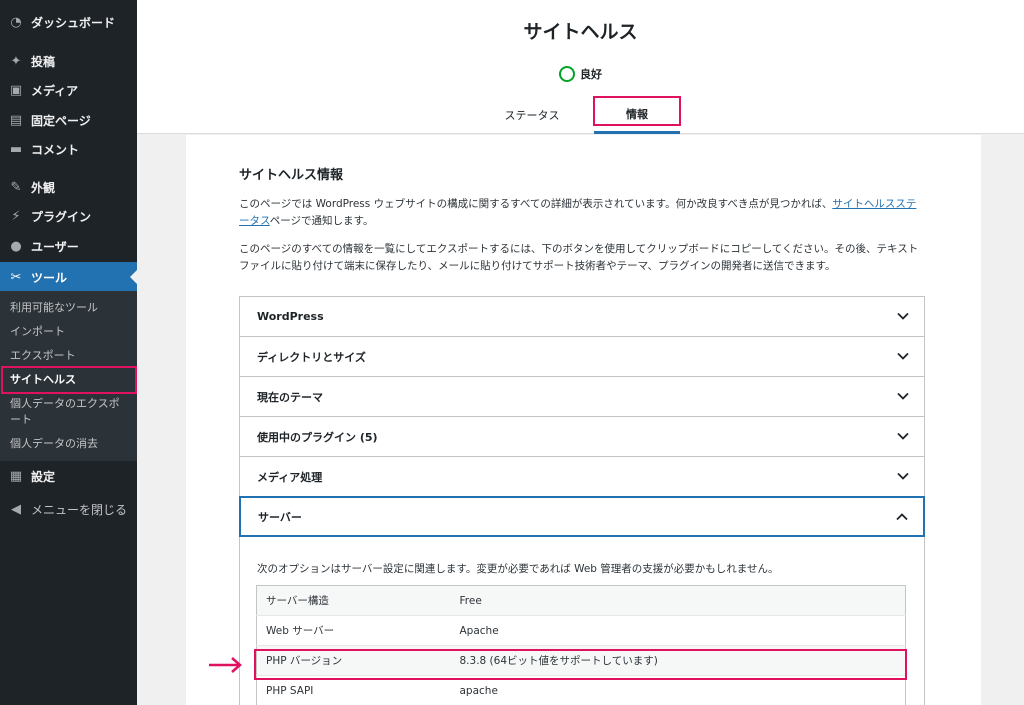 This screenshot has height=705, width=1024. I want to click on section-title: サイトヘルス情報, so click(291, 175).